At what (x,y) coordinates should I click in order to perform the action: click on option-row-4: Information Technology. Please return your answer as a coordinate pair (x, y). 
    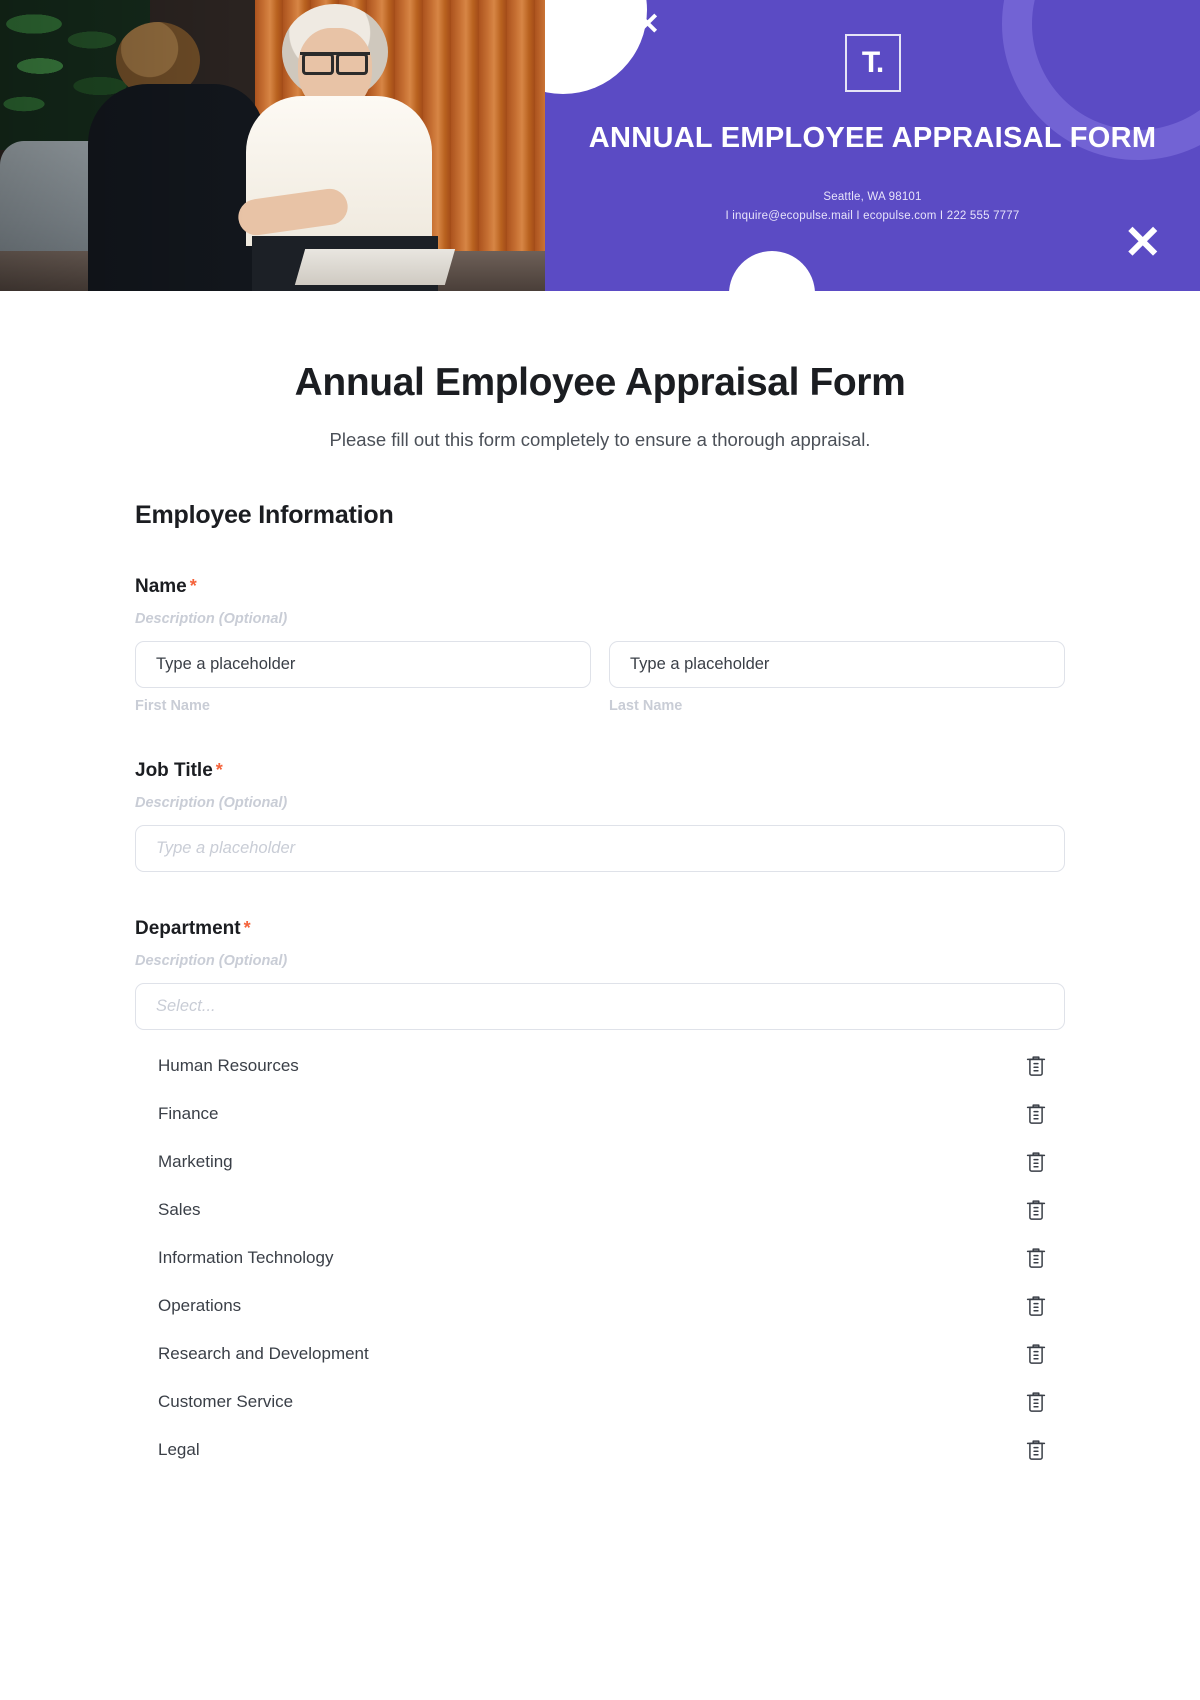
    Looking at the image, I should click on (600, 1258).